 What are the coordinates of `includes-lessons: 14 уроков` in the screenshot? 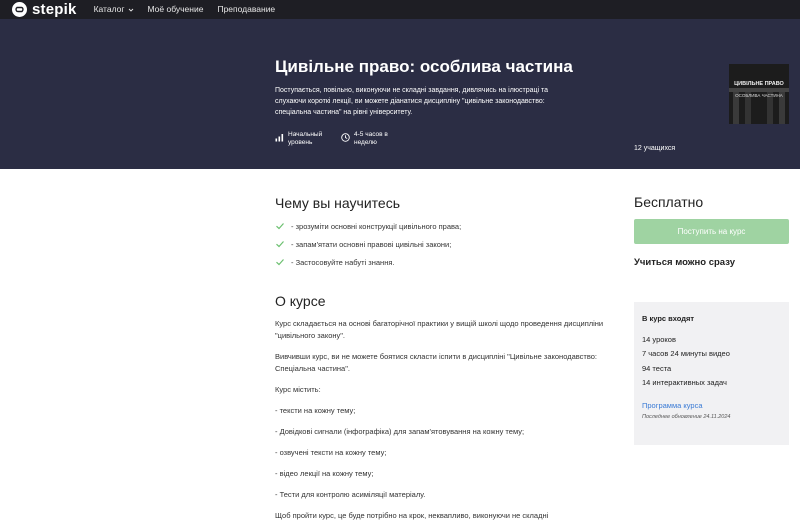 It's located at (659, 339).